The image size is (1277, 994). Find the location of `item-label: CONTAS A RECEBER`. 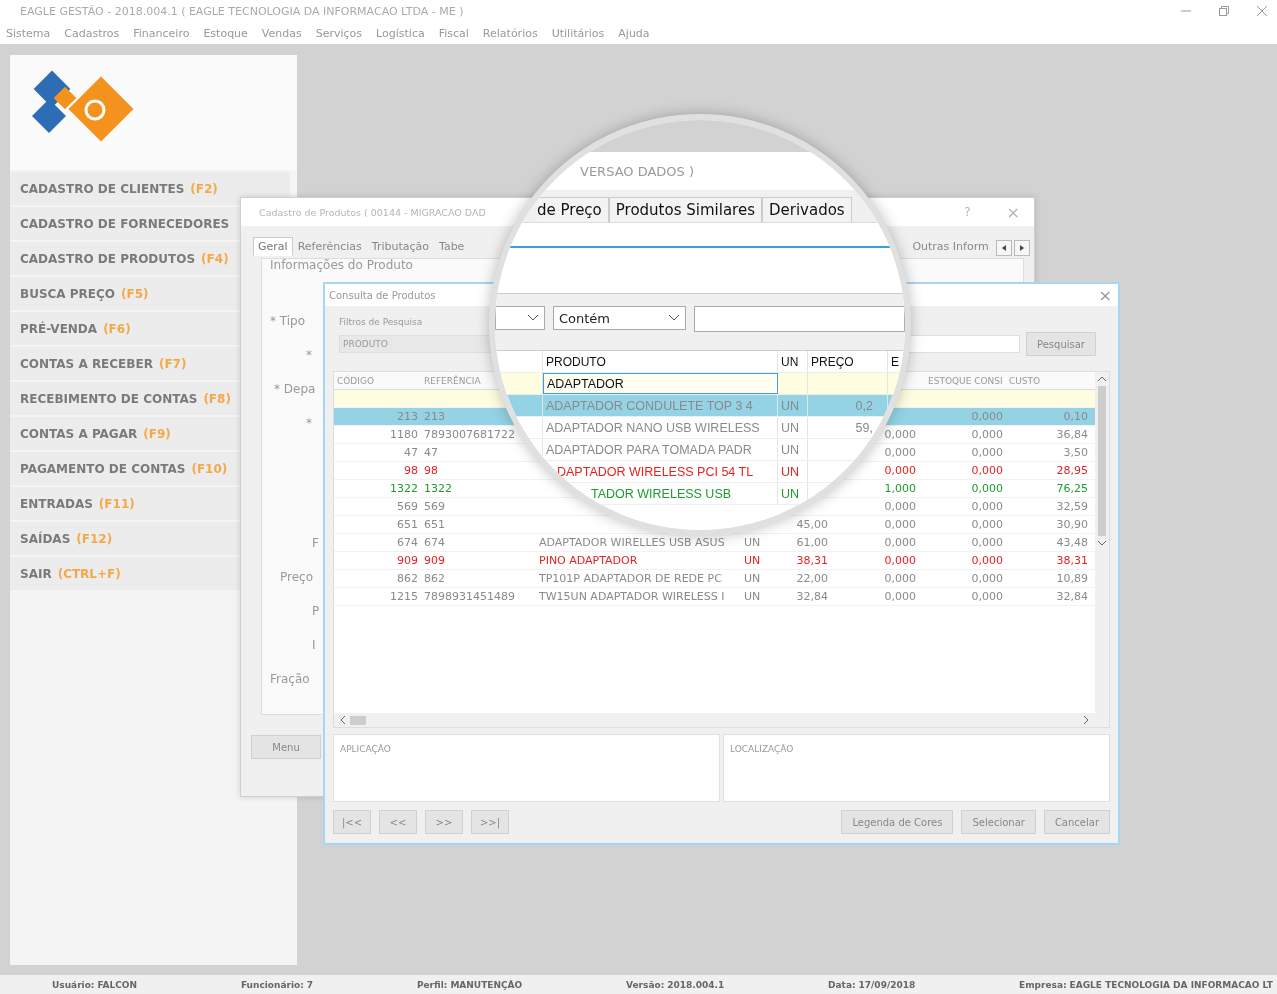

item-label: CONTAS A RECEBER is located at coordinates (86, 363).